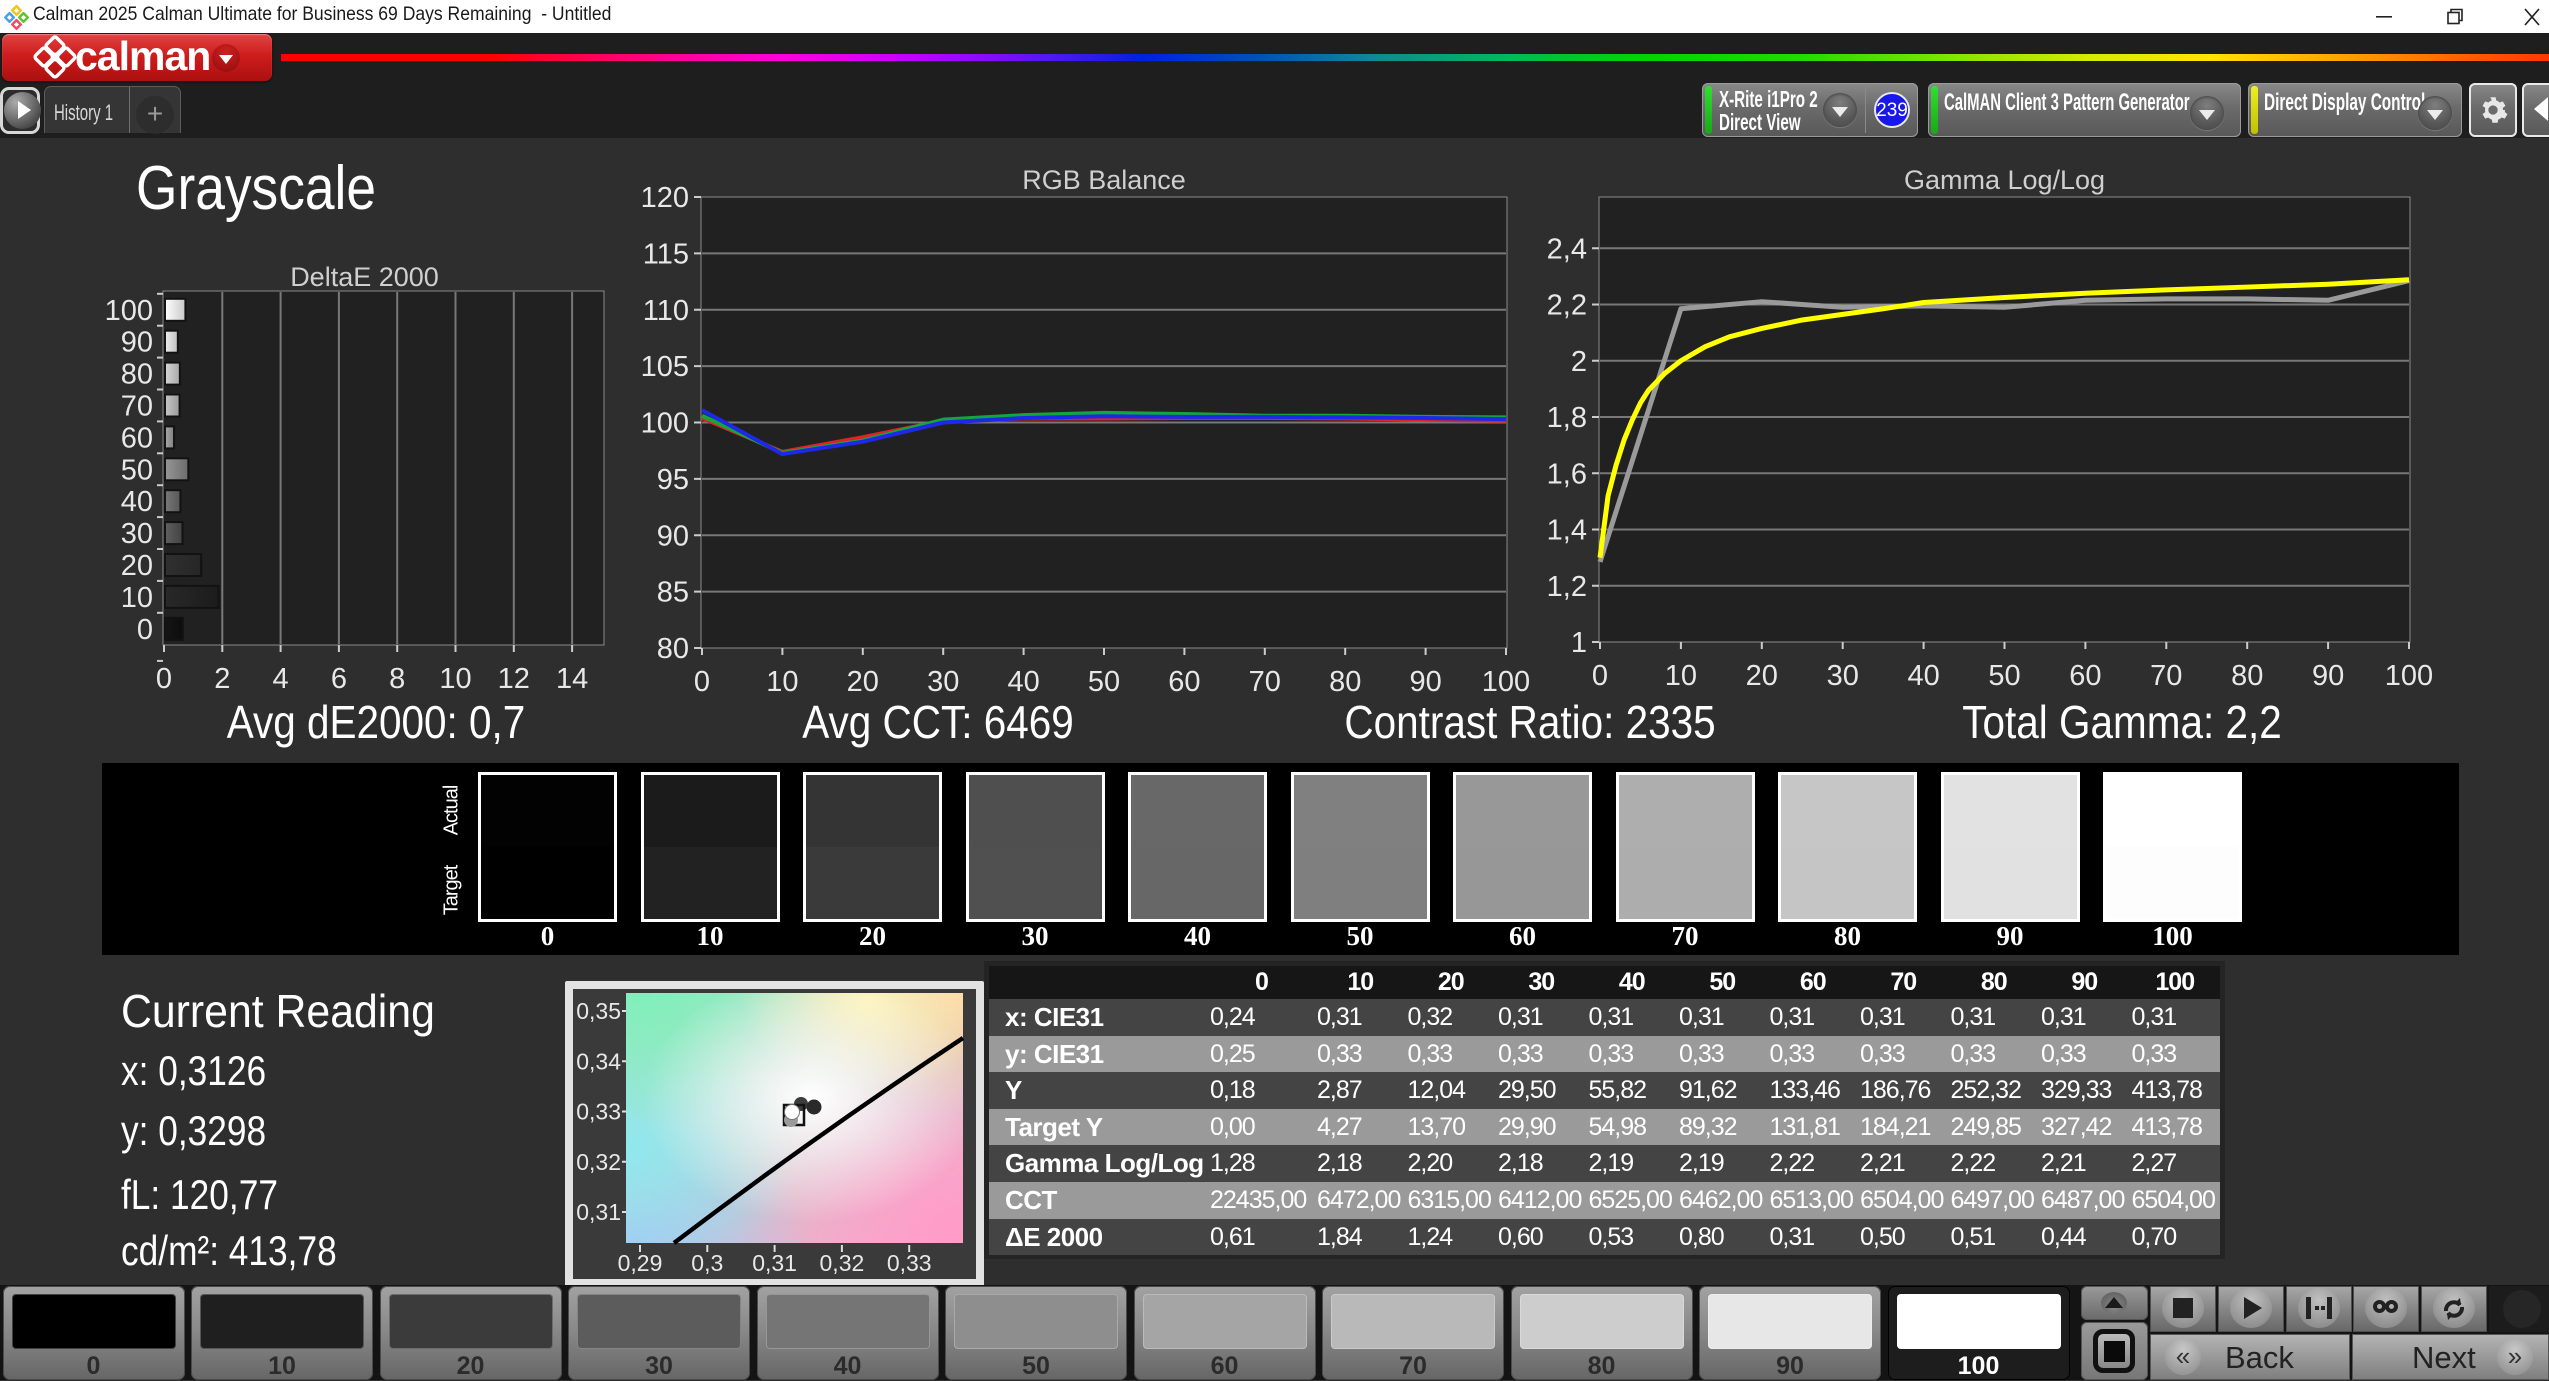 Image resolution: width=2549 pixels, height=1381 pixels. Describe the element at coordinates (364, 277) in the screenshot. I see `svg-text: DeltaE 2000` at that location.